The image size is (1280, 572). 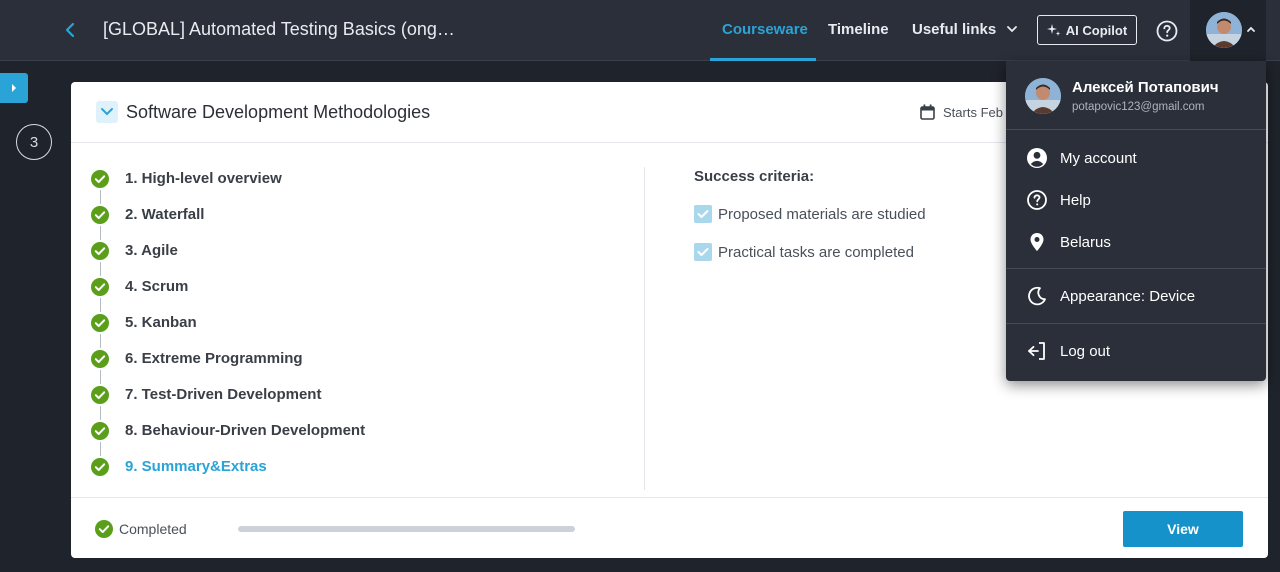 What do you see at coordinates (1145, 87) in the screenshot?
I see `user-name: Алексей Потапович` at bounding box center [1145, 87].